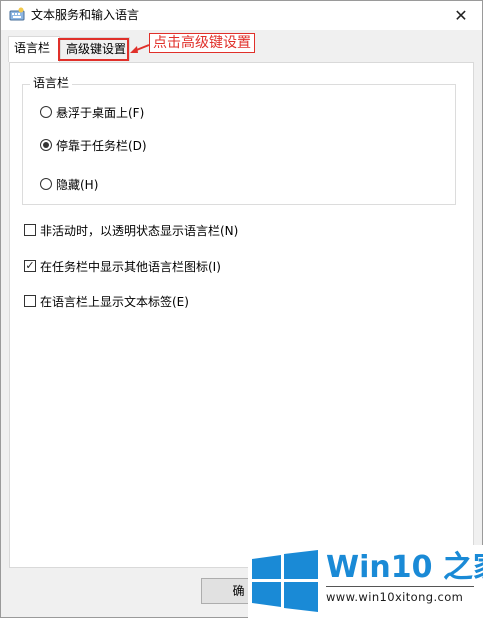 This screenshot has height=618, width=483. Describe the element at coordinates (77, 184) in the screenshot. I see `radio-label: 隐藏(H)` at that location.